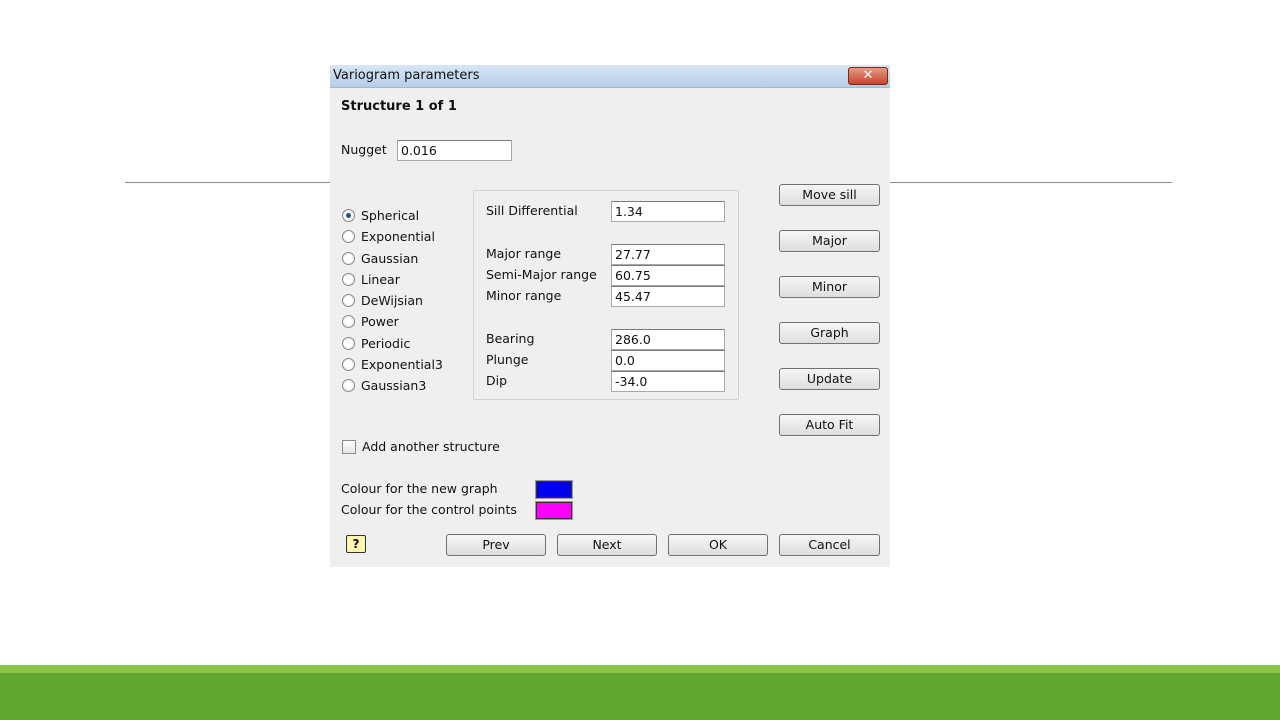 The width and height of the screenshot is (1280, 720). Describe the element at coordinates (829, 287) in the screenshot. I see `minor-button: Minor` at that location.